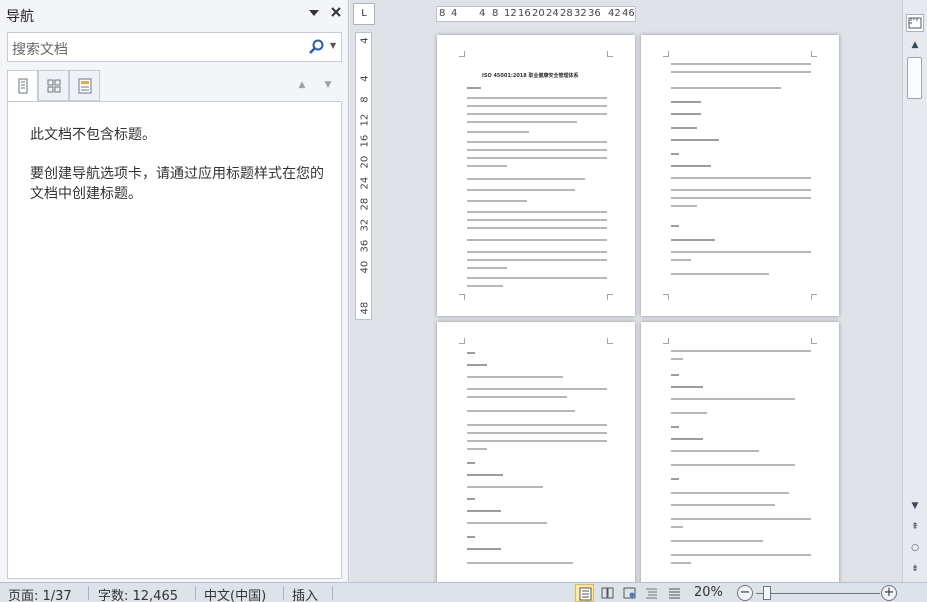 The width and height of the screenshot is (927, 602). What do you see at coordinates (614, 13) in the screenshot?
I see `ruler-label: 42` at bounding box center [614, 13].